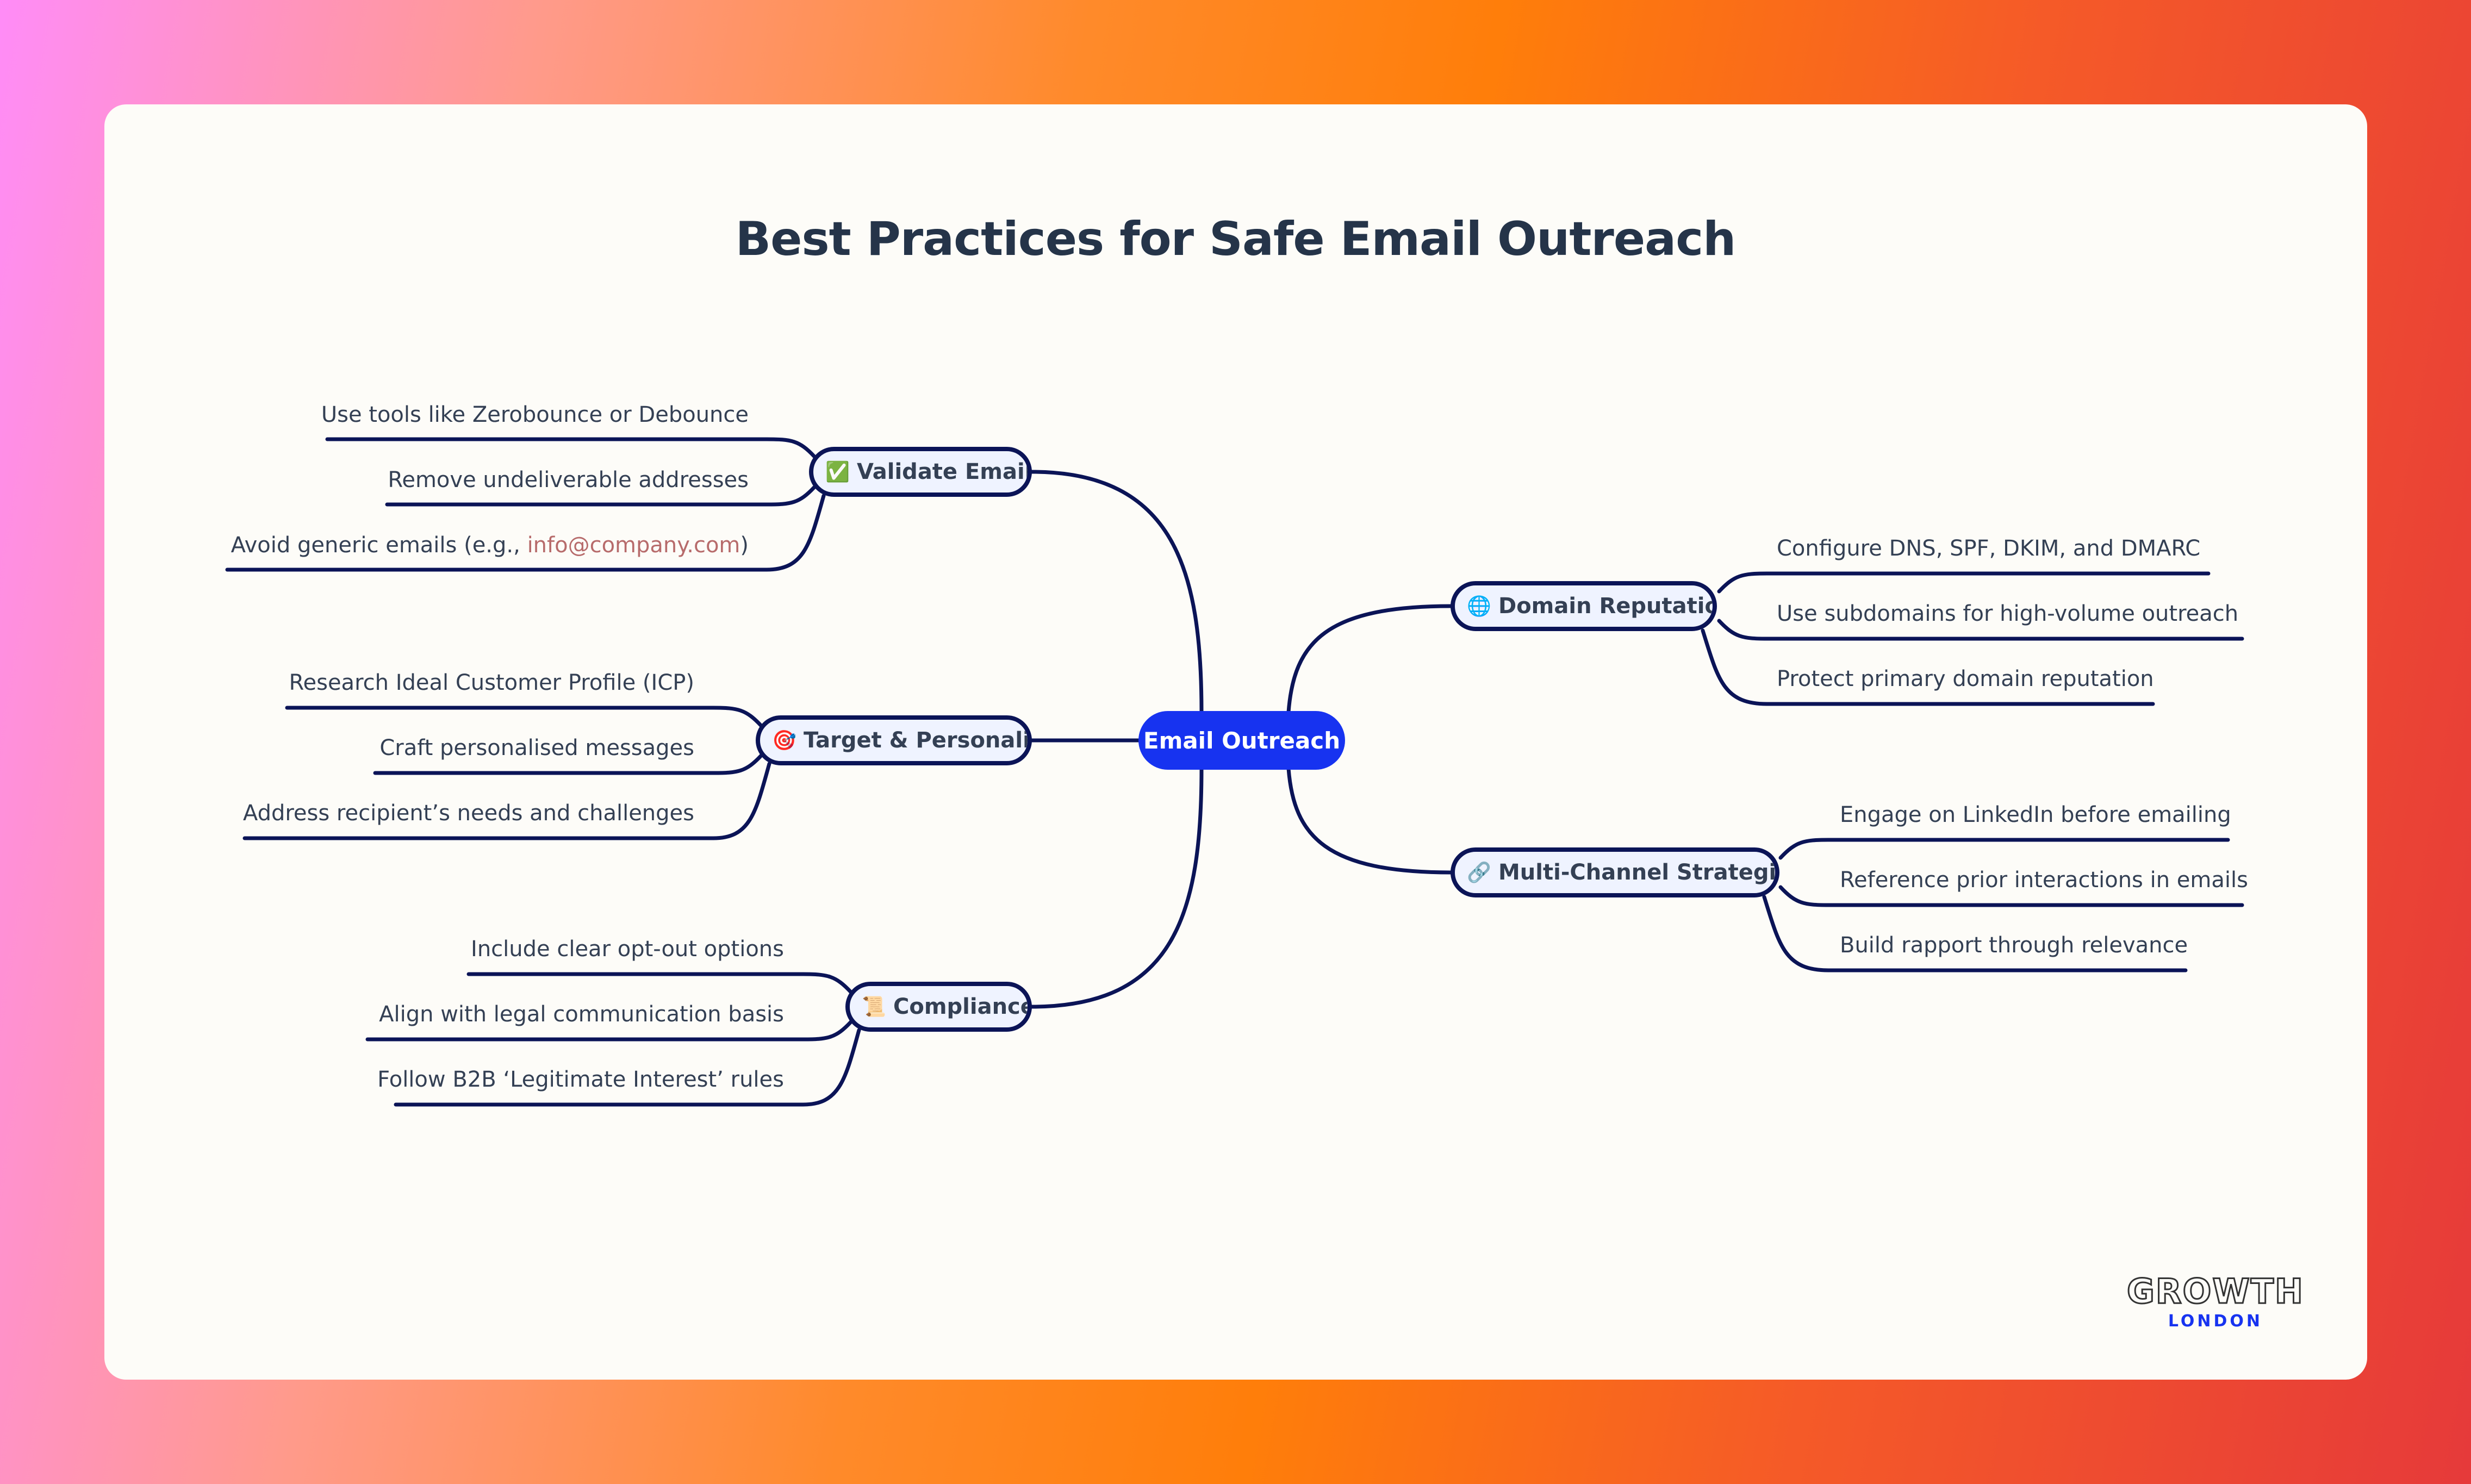 This screenshot has width=2471, height=1484. Describe the element at coordinates (2215, 1291) in the screenshot. I see `logo-main-text: GROWTH` at that location.